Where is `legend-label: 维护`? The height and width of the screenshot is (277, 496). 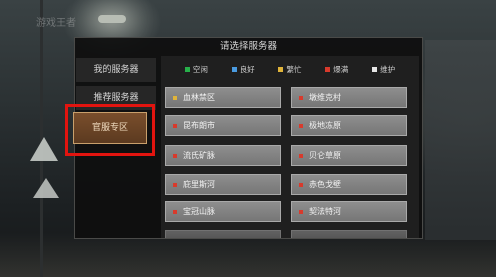
legend-label: 维护 is located at coordinates (388, 69).